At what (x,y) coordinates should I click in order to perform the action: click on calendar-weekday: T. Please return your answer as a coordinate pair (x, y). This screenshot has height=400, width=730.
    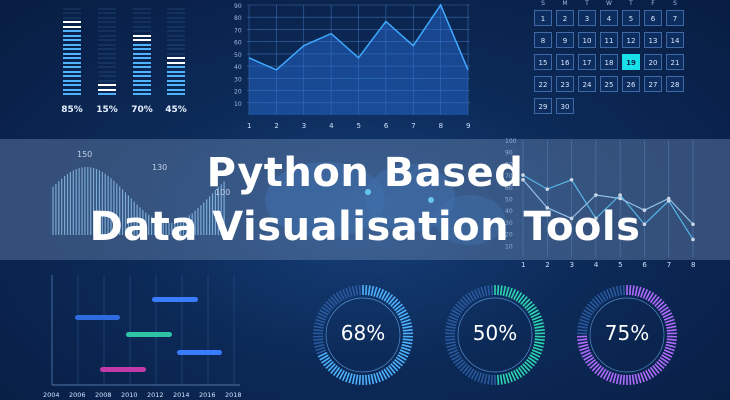
    Looking at the image, I should click on (587, 3).